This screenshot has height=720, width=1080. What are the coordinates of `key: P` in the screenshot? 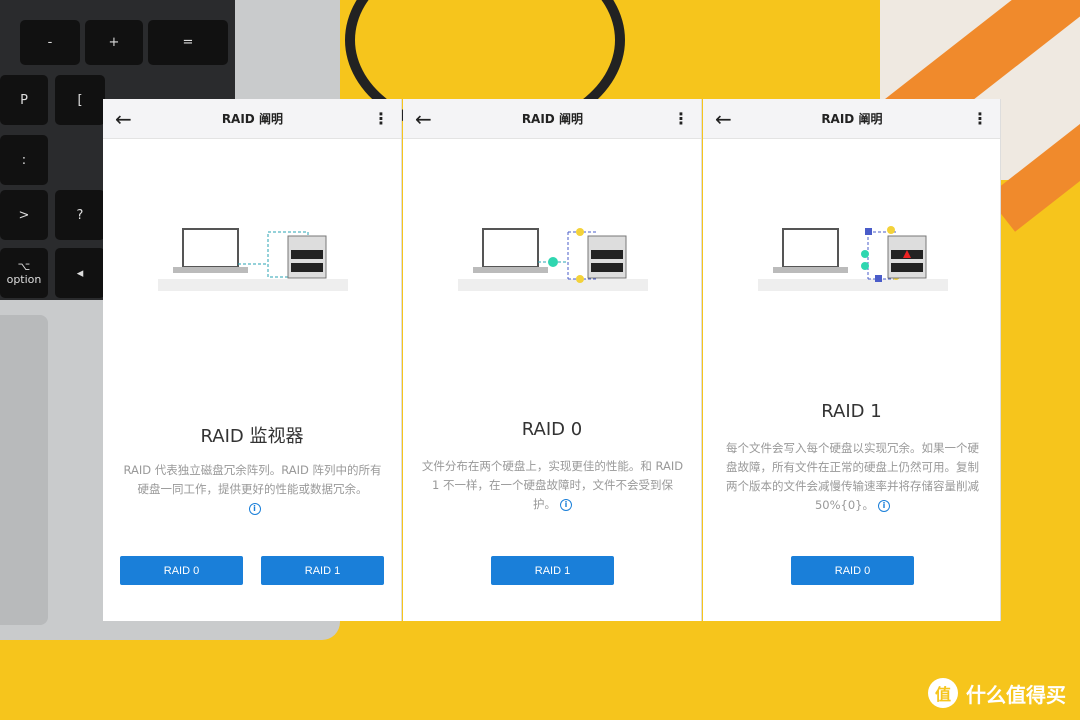 It's located at (24, 100).